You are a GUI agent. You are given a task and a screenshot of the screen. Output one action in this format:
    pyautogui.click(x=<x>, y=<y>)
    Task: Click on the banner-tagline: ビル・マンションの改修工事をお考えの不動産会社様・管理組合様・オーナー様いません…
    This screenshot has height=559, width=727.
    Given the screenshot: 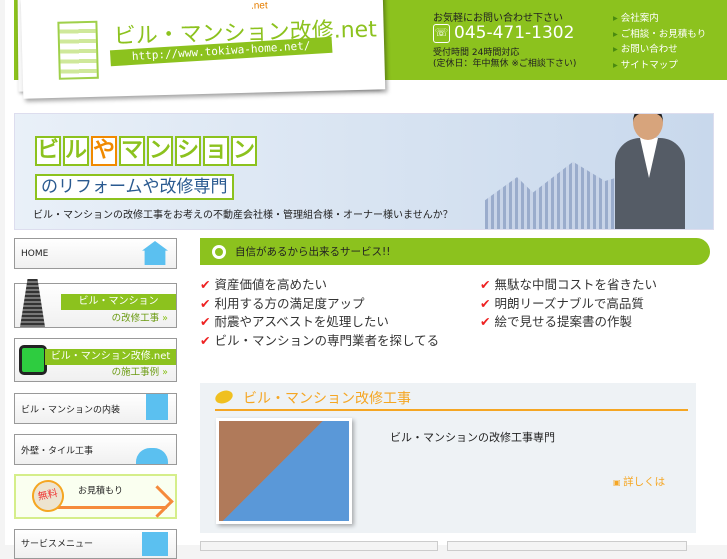 What is the action you would take?
    pyautogui.click(x=243, y=215)
    